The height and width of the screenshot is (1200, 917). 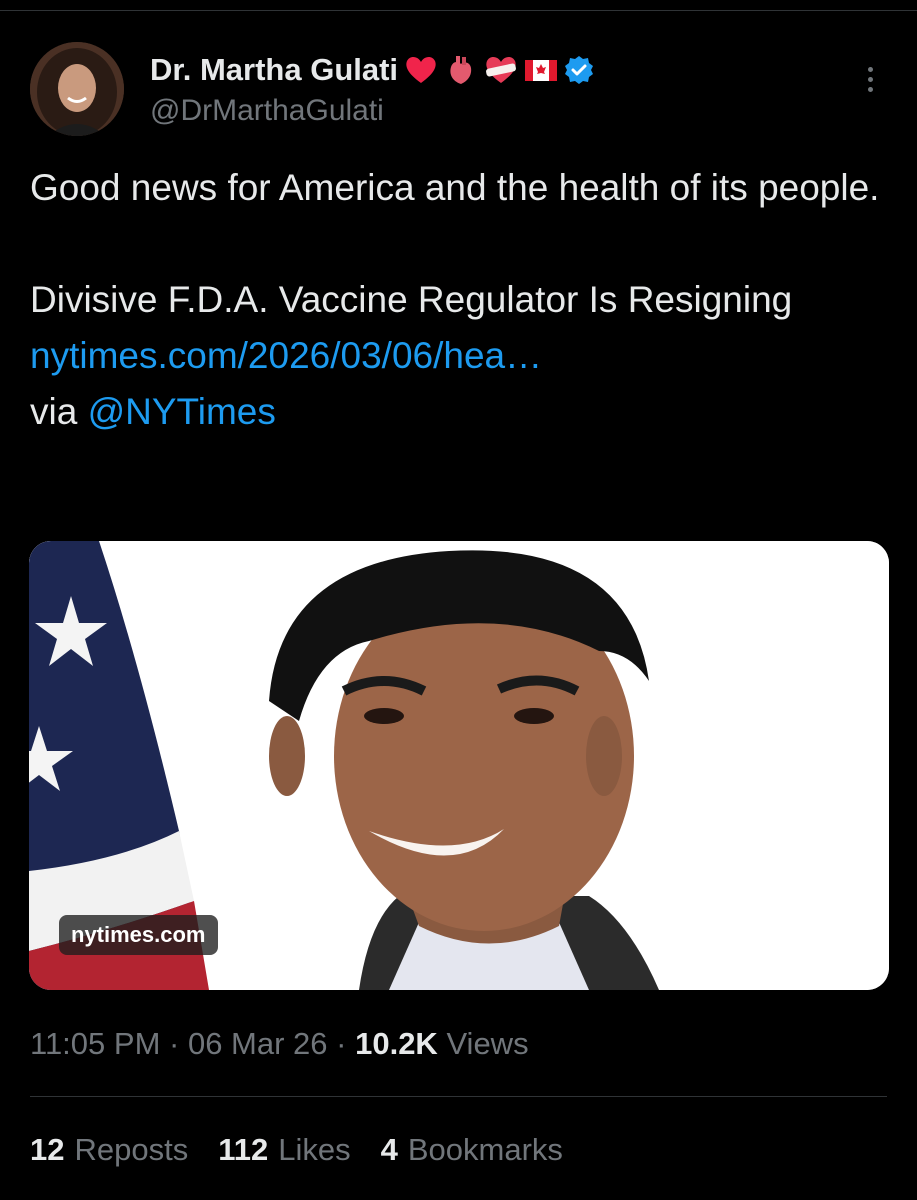 I want to click on tweet-time: 11:05 PM, so click(x=95, y=1043).